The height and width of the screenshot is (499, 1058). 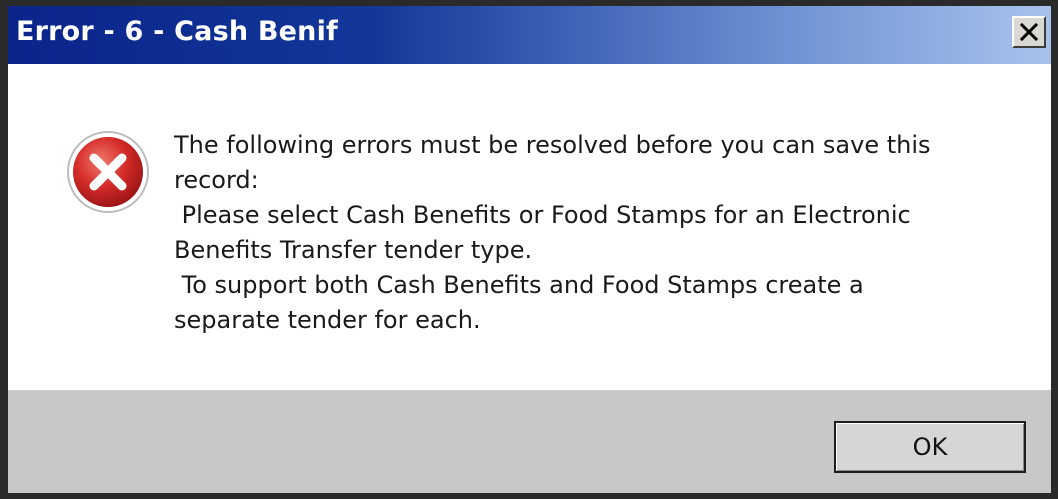 I want to click on close-icon, so click(x=1029, y=32).